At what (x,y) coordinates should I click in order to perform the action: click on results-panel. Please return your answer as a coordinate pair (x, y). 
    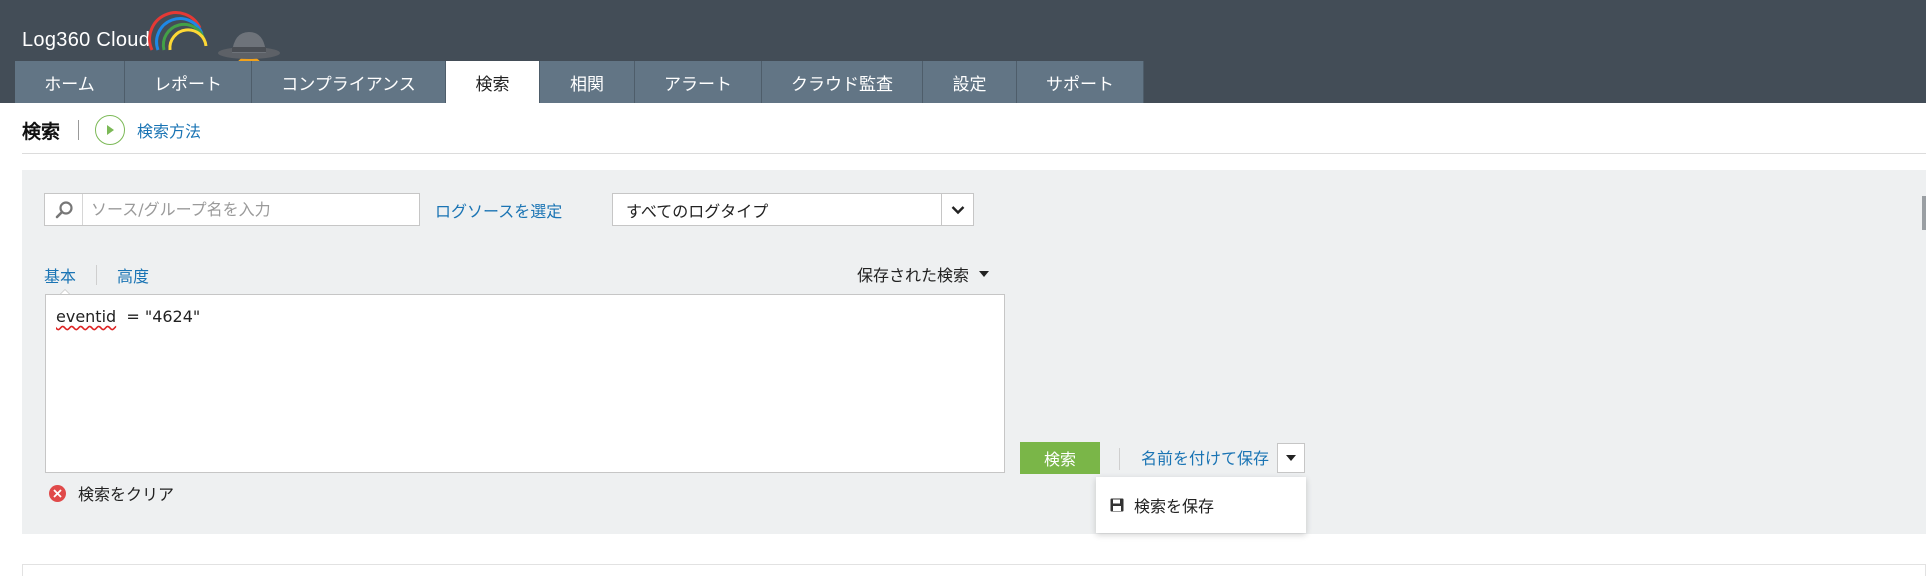
    Looking at the image, I should click on (974, 570).